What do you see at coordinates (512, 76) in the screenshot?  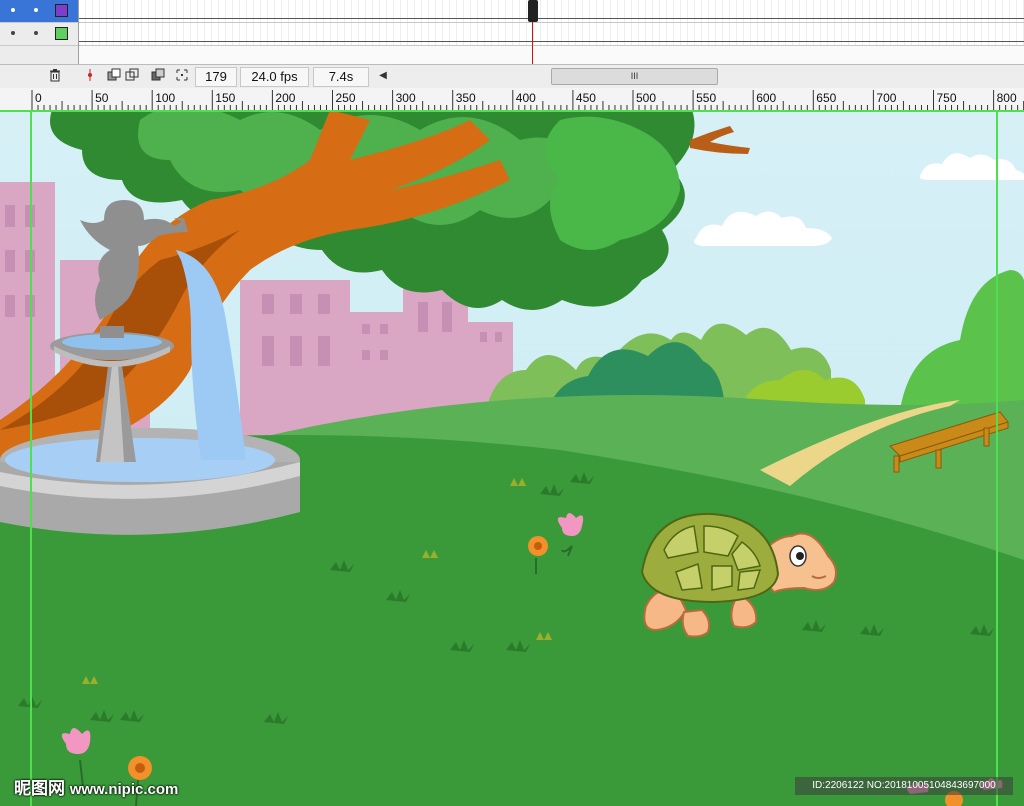 I see `timeline-status-bar: 179 24.0 fps 7.4s ◀ III` at bounding box center [512, 76].